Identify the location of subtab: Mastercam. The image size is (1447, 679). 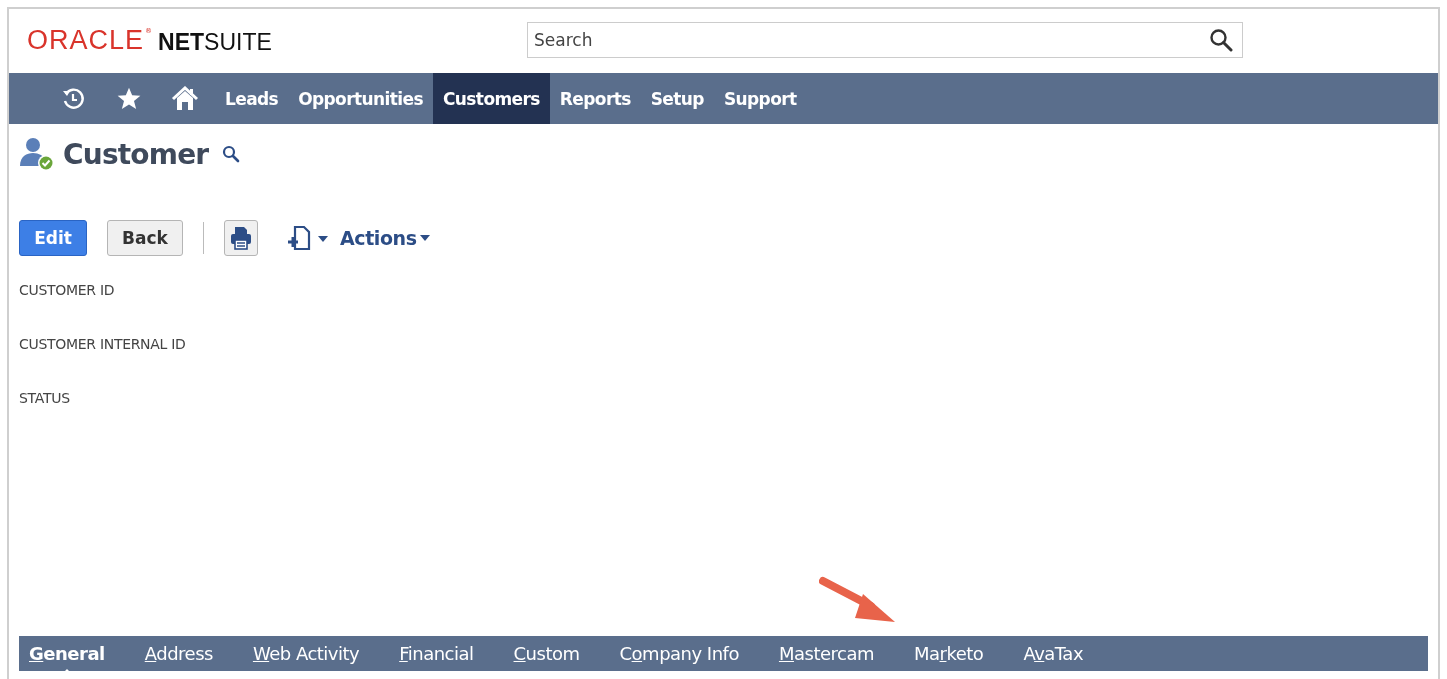
(826, 653).